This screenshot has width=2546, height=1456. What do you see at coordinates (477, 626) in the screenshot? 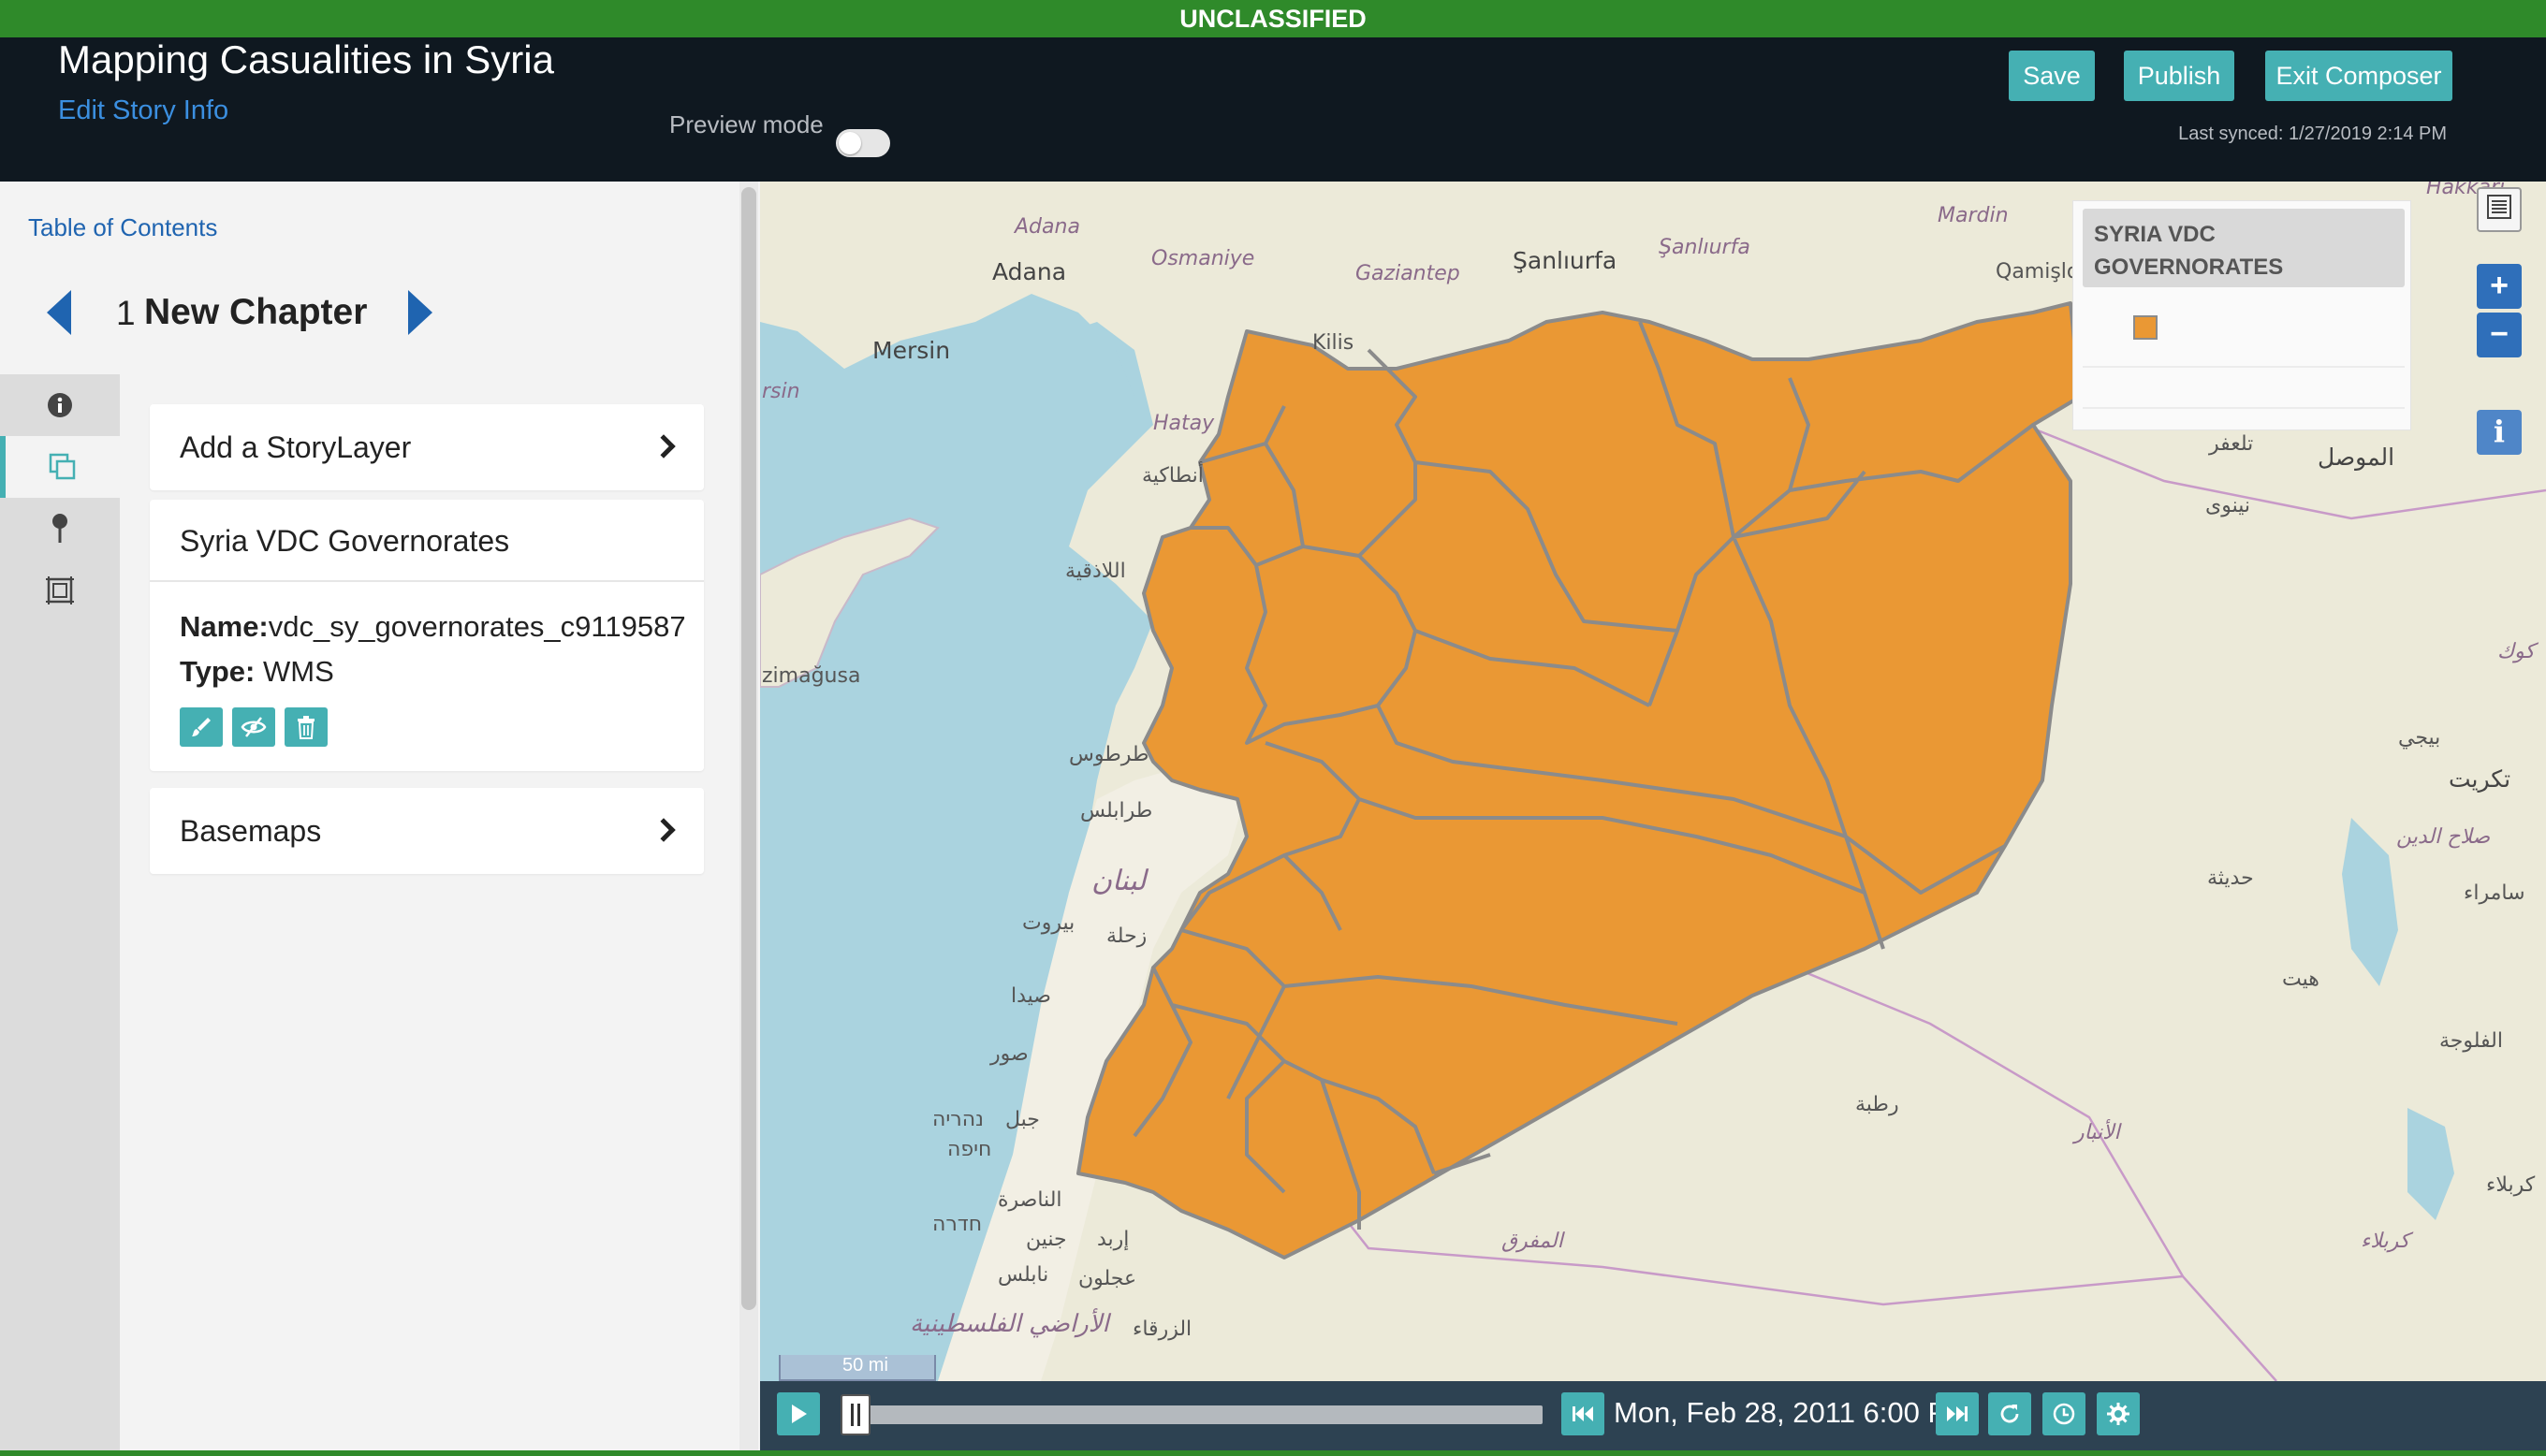
I see `layer-name-value: vdc_sy_governorates_c9119587` at bounding box center [477, 626].